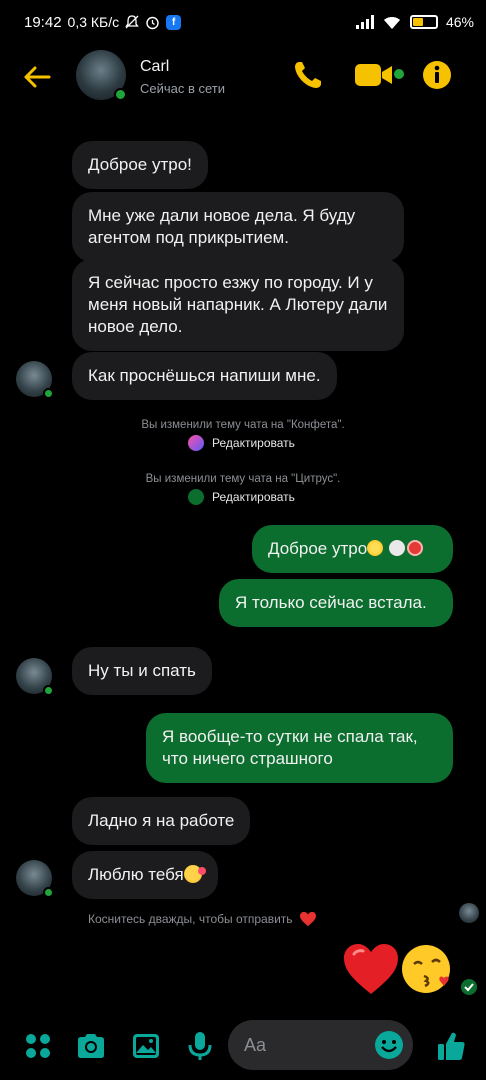  I want to click on kiss-face-icon, so click(427, 969).